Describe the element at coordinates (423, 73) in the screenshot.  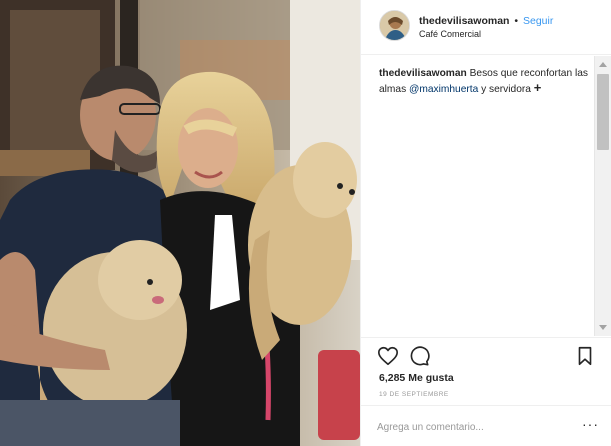
I see `caption-username: thedevilisawoman` at that location.